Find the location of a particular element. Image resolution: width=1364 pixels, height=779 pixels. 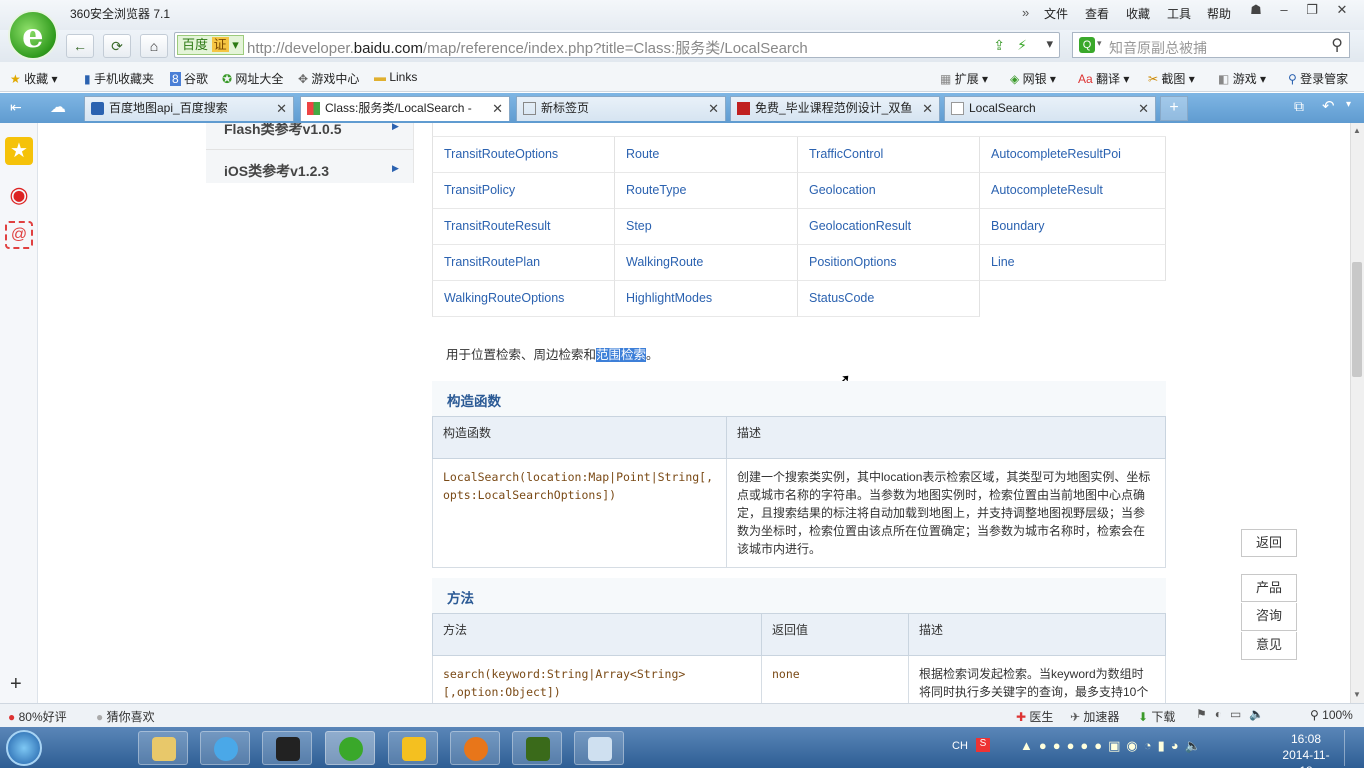

taskbar-photo is located at coordinates (287, 748).